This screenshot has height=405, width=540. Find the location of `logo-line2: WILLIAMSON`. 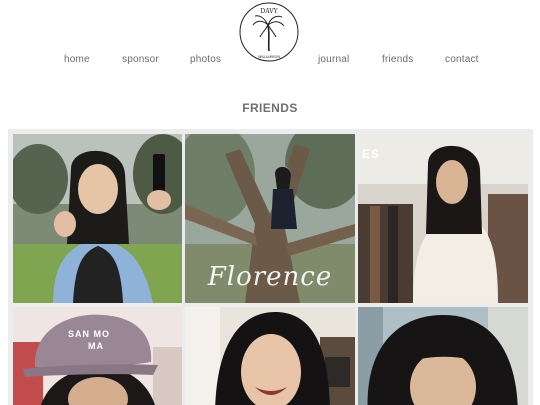

logo-line2: WILLIAMSON is located at coordinates (269, 57).